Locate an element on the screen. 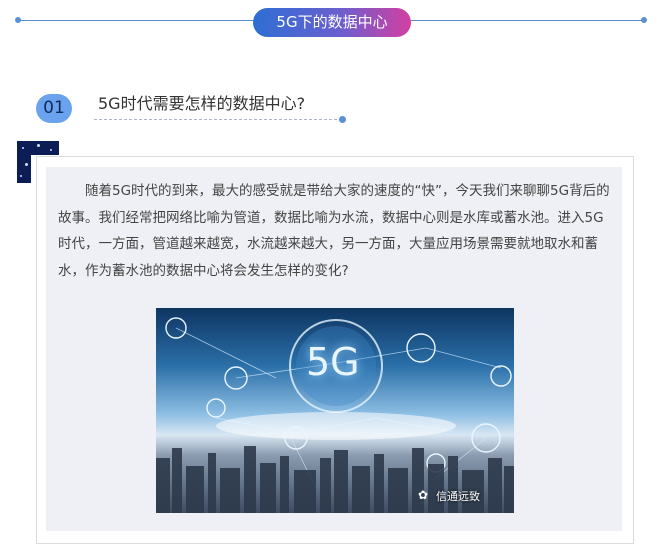  page-title: 5G下的数据中心 is located at coordinates (332, 22).